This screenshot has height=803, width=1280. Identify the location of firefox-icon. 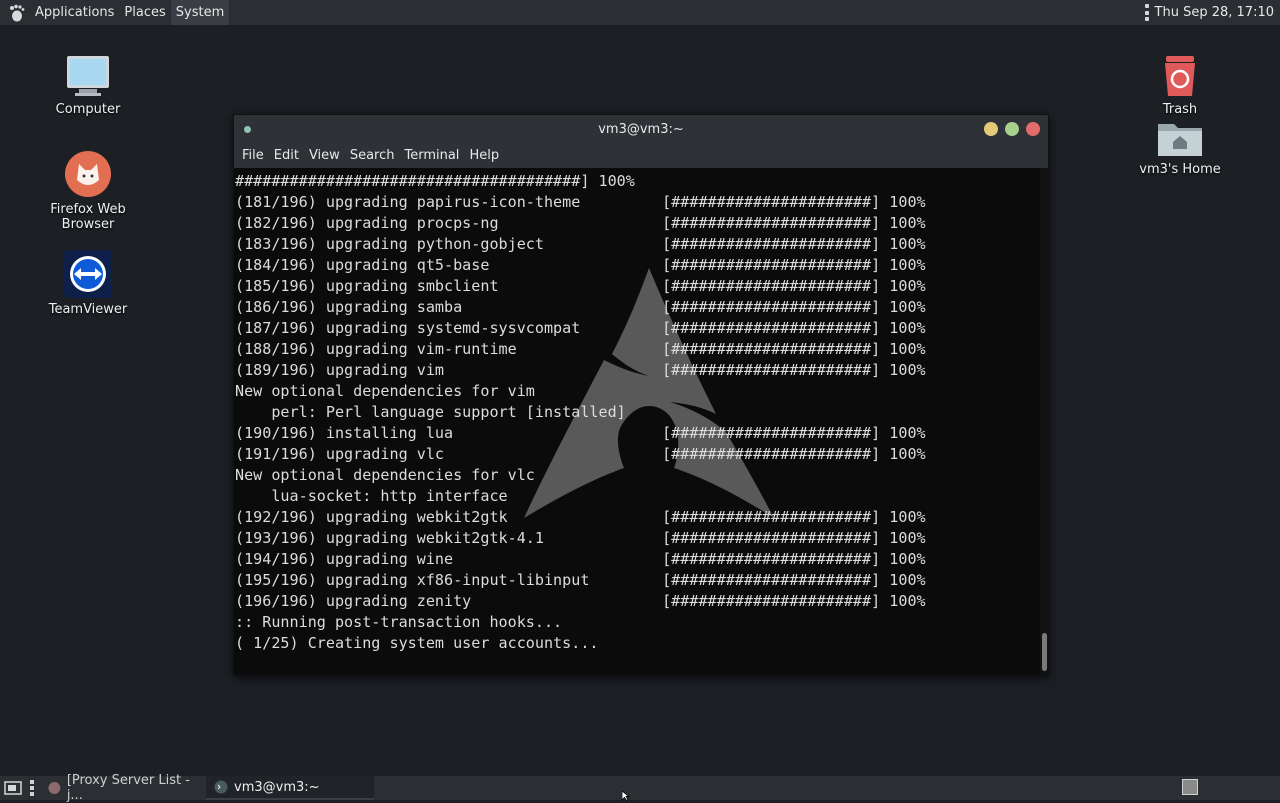
(88, 173).